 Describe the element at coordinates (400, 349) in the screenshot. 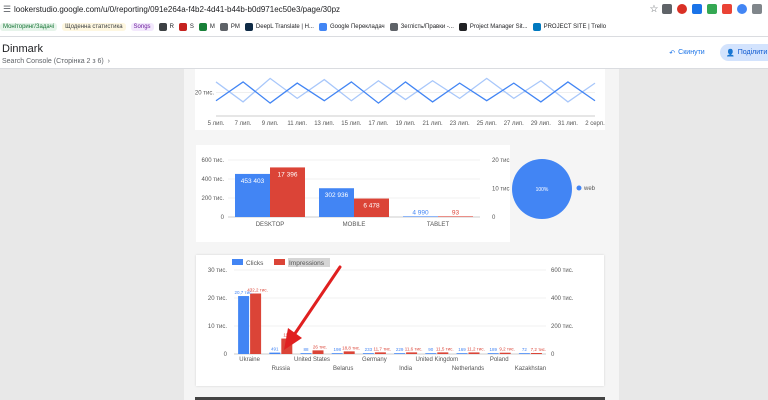

I see `data-label: 229` at that location.